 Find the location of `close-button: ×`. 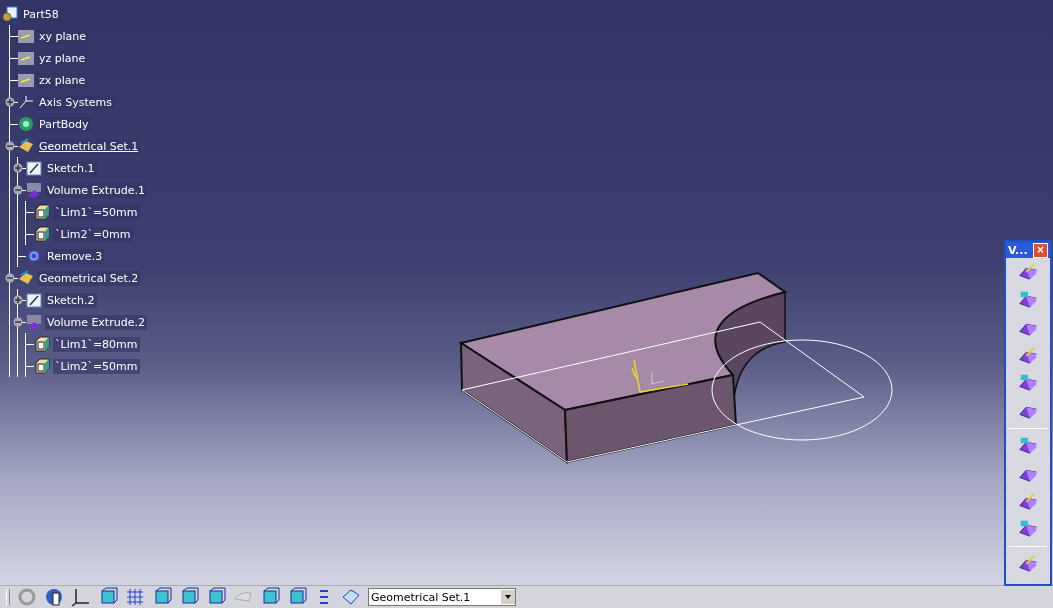

close-button: × is located at coordinates (1040, 250).